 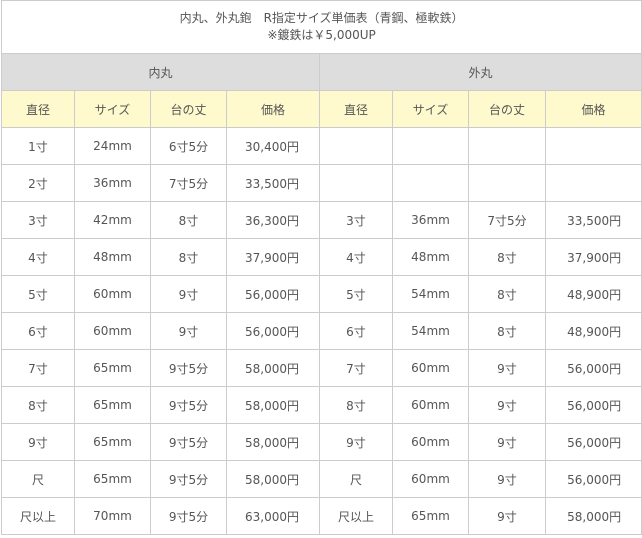 I want to click on outer-diameter-cell: 9寸, so click(x=356, y=442).